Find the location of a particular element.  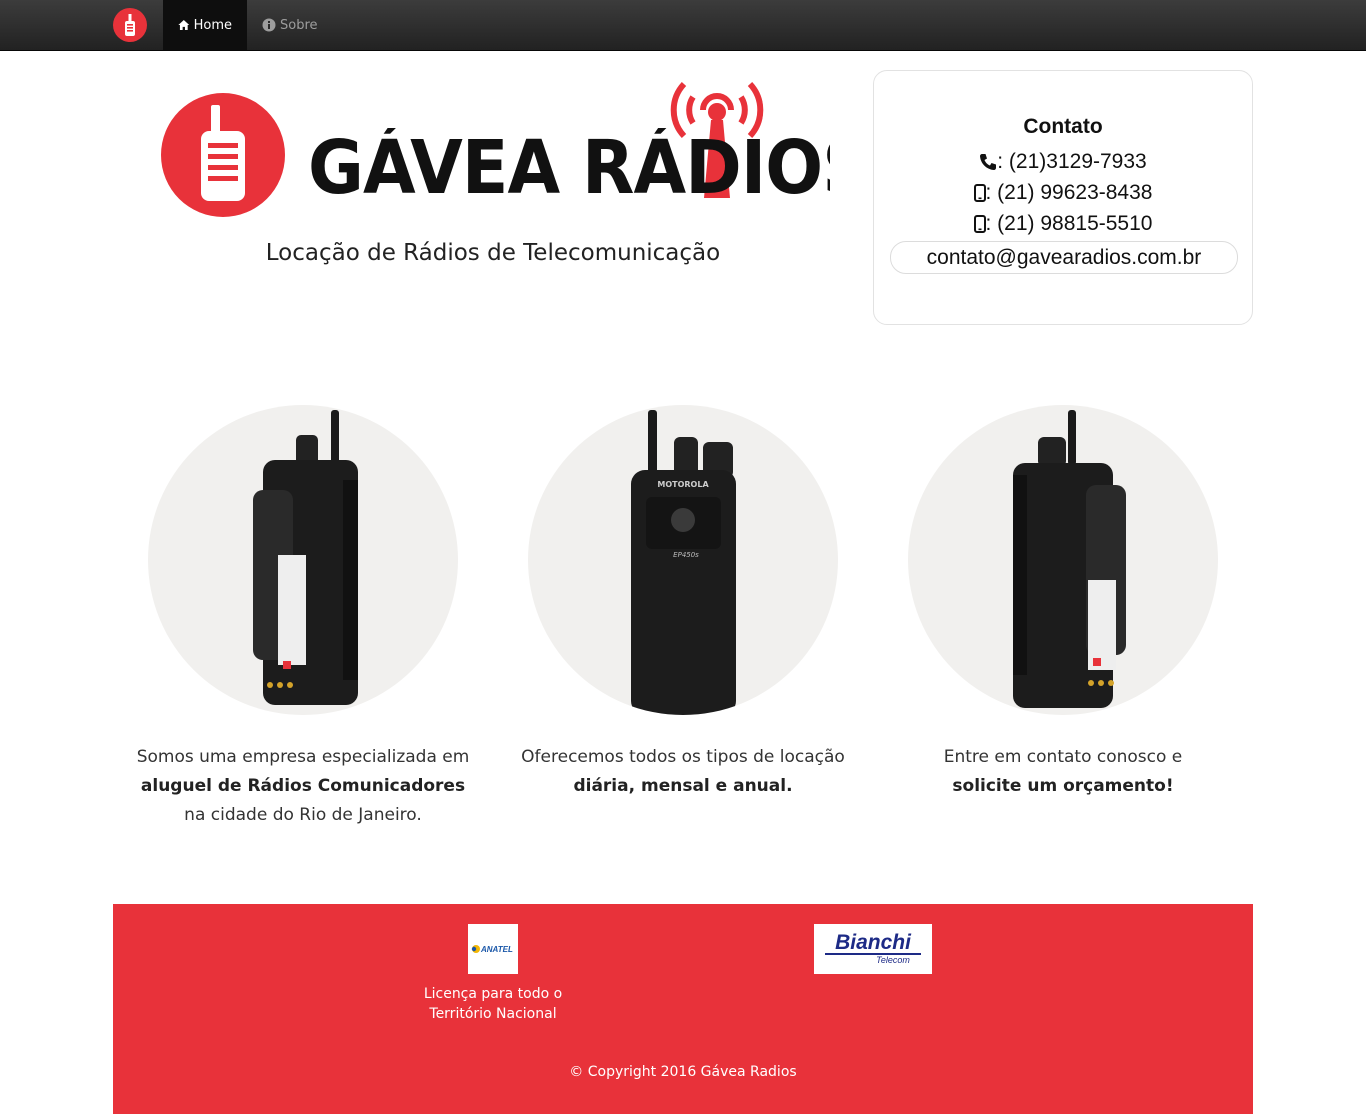

brand-wordmark: GÁVEA RÁDIOS is located at coordinates (569, 168).